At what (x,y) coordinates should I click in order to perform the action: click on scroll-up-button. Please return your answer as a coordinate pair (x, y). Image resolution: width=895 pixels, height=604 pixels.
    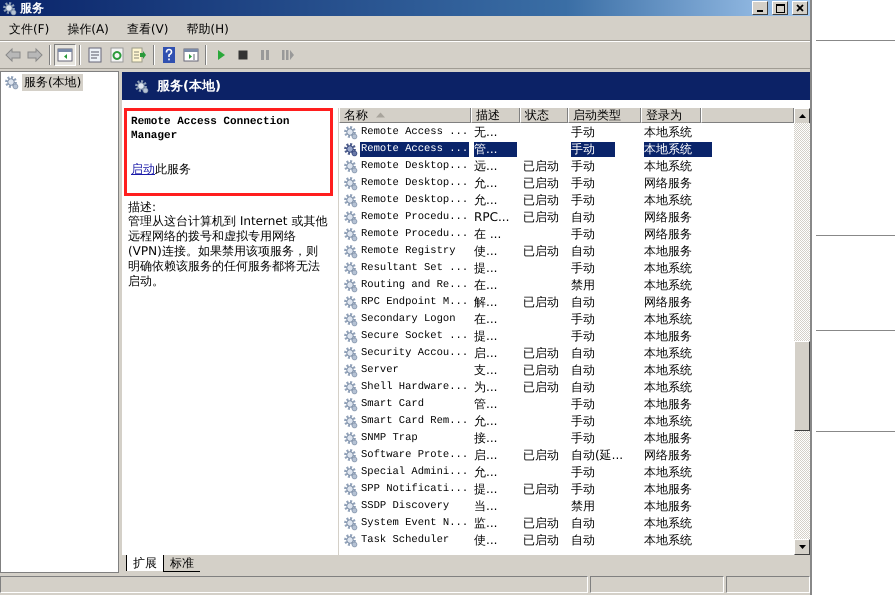
    Looking at the image, I should click on (802, 116).